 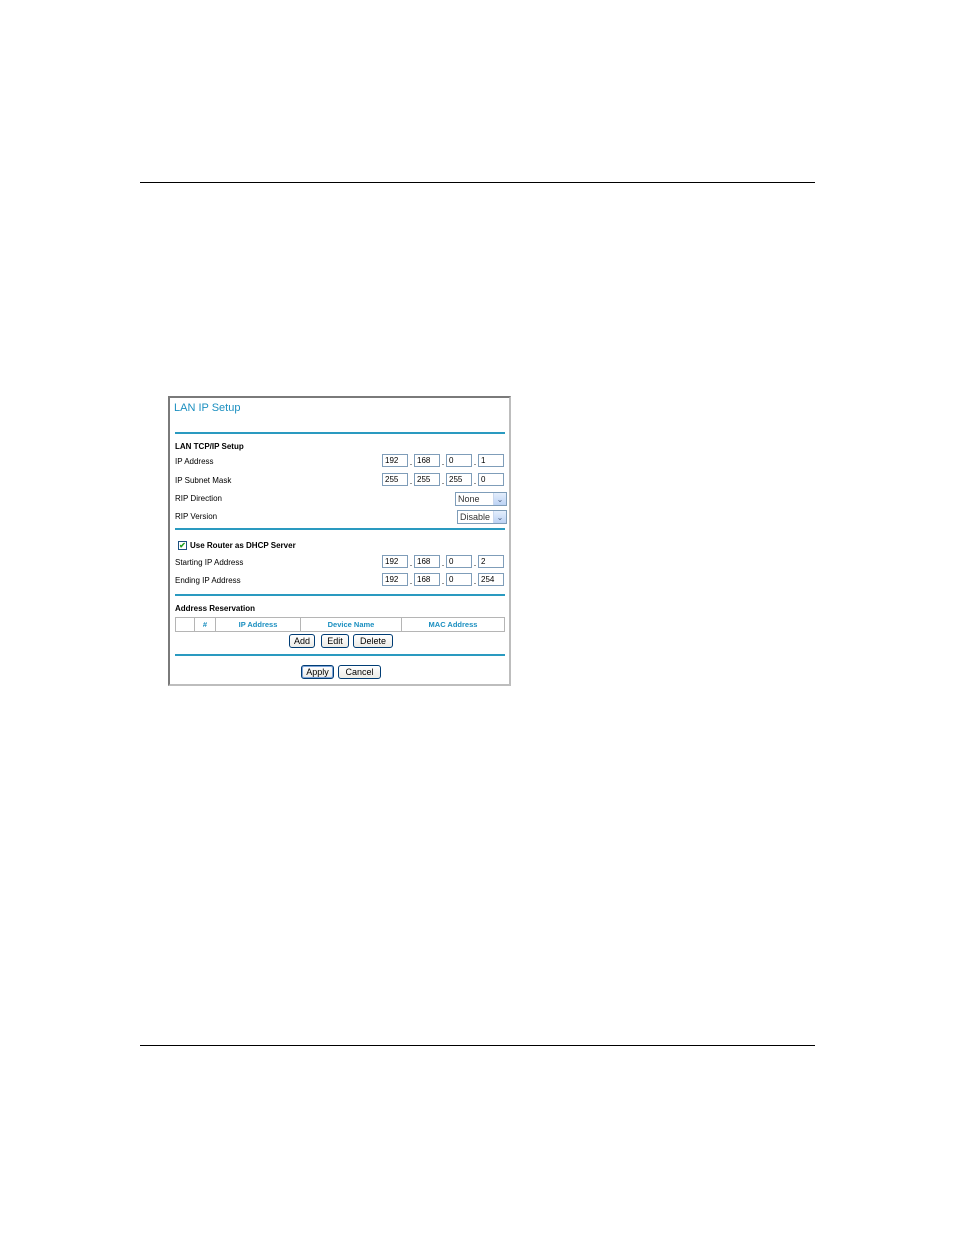 What do you see at coordinates (477, 1045) in the screenshot?
I see `page-footer-rule` at bounding box center [477, 1045].